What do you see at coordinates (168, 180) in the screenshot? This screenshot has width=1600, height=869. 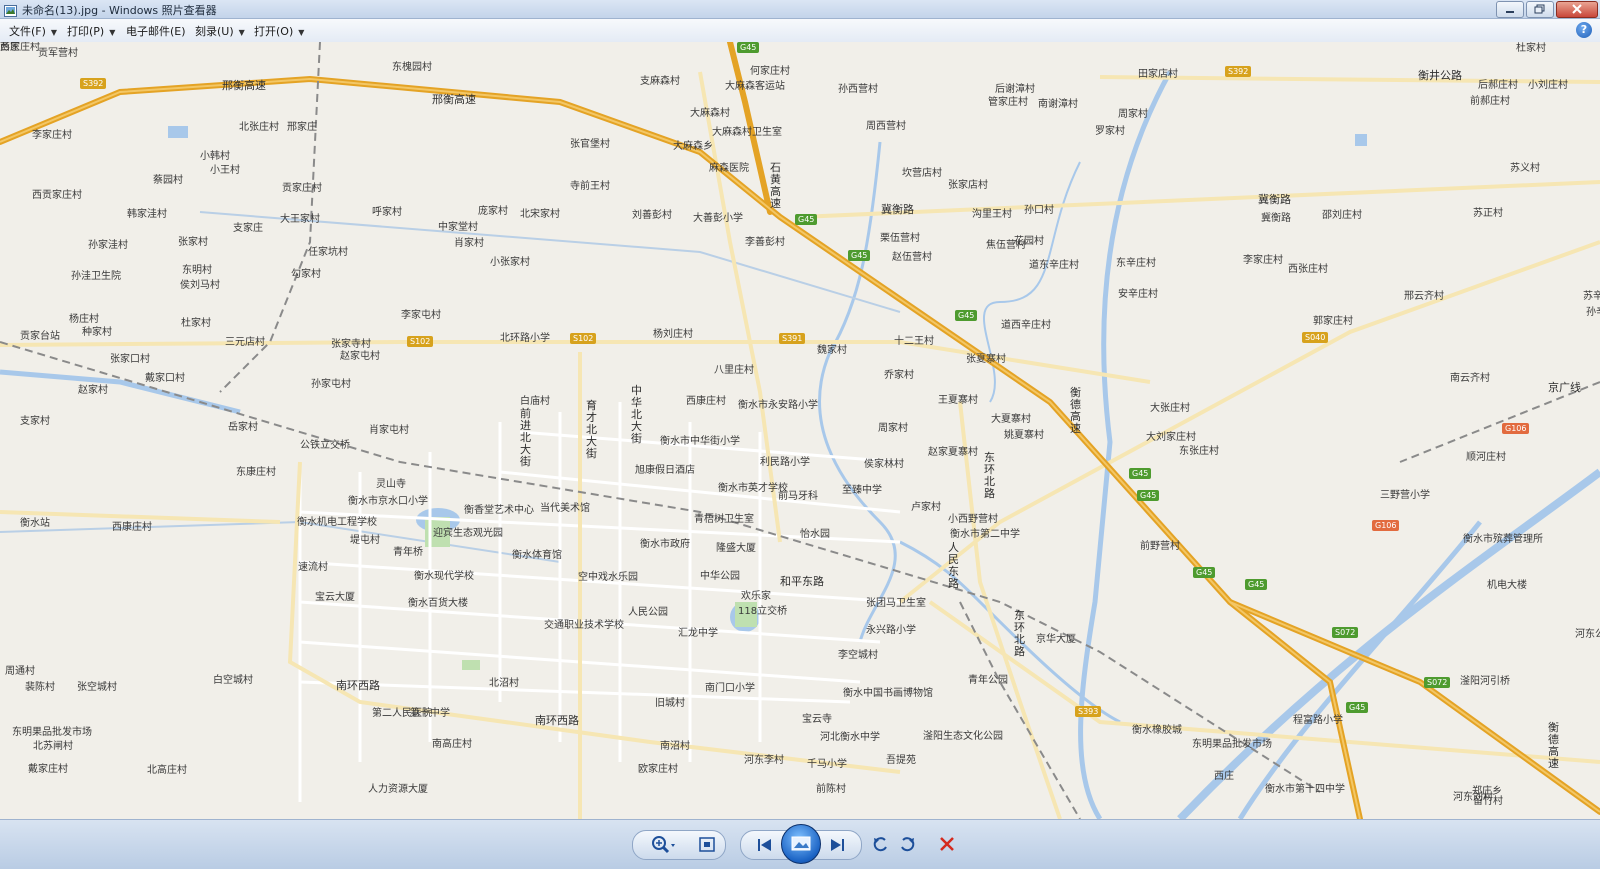 I see `place-label: 蔡园村` at bounding box center [168, 180].